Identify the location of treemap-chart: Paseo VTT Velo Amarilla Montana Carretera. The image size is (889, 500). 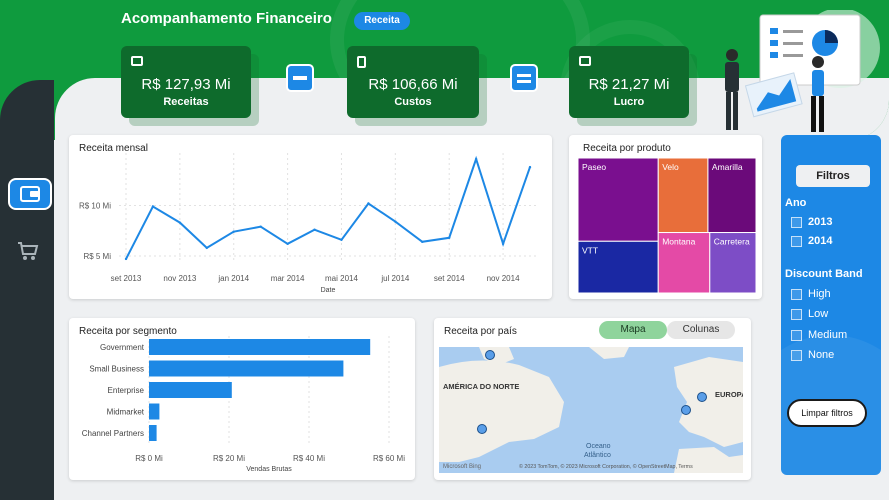
(665, 217).